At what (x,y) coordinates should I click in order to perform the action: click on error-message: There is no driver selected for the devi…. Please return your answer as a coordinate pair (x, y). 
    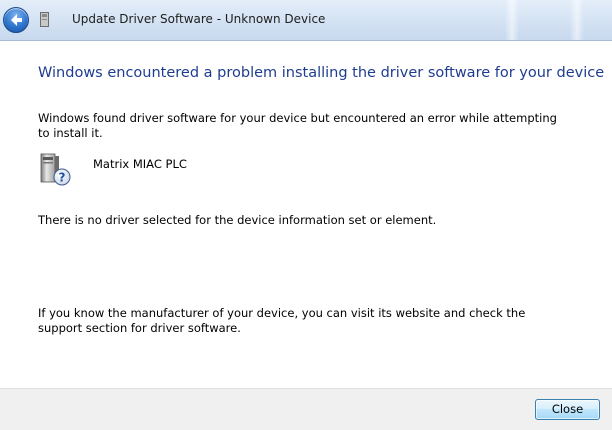
    Looking at the image, I should click on (237, 220).